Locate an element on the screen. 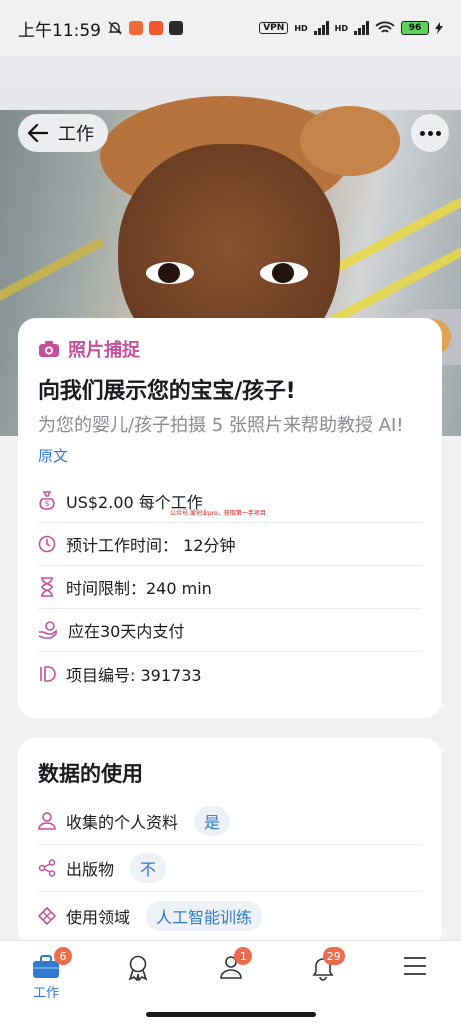 This screenshot has width=461, height=1024. award-icon is located at coordinates (138, 968).